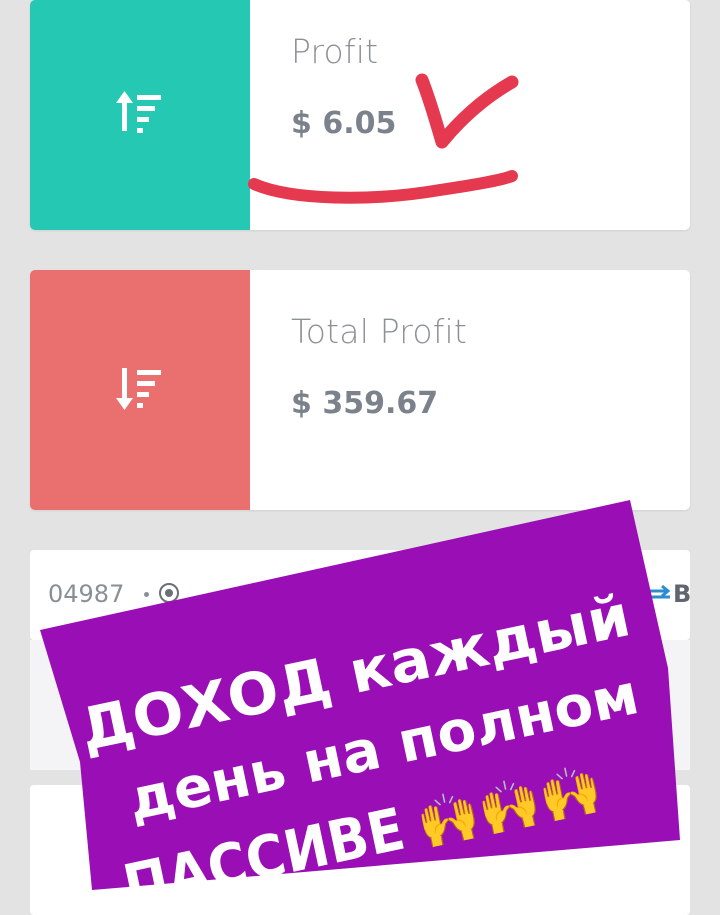 The width and height of the screenshot is (720, 915). I want to click on ticker-suffix: B, so click(681, 594).